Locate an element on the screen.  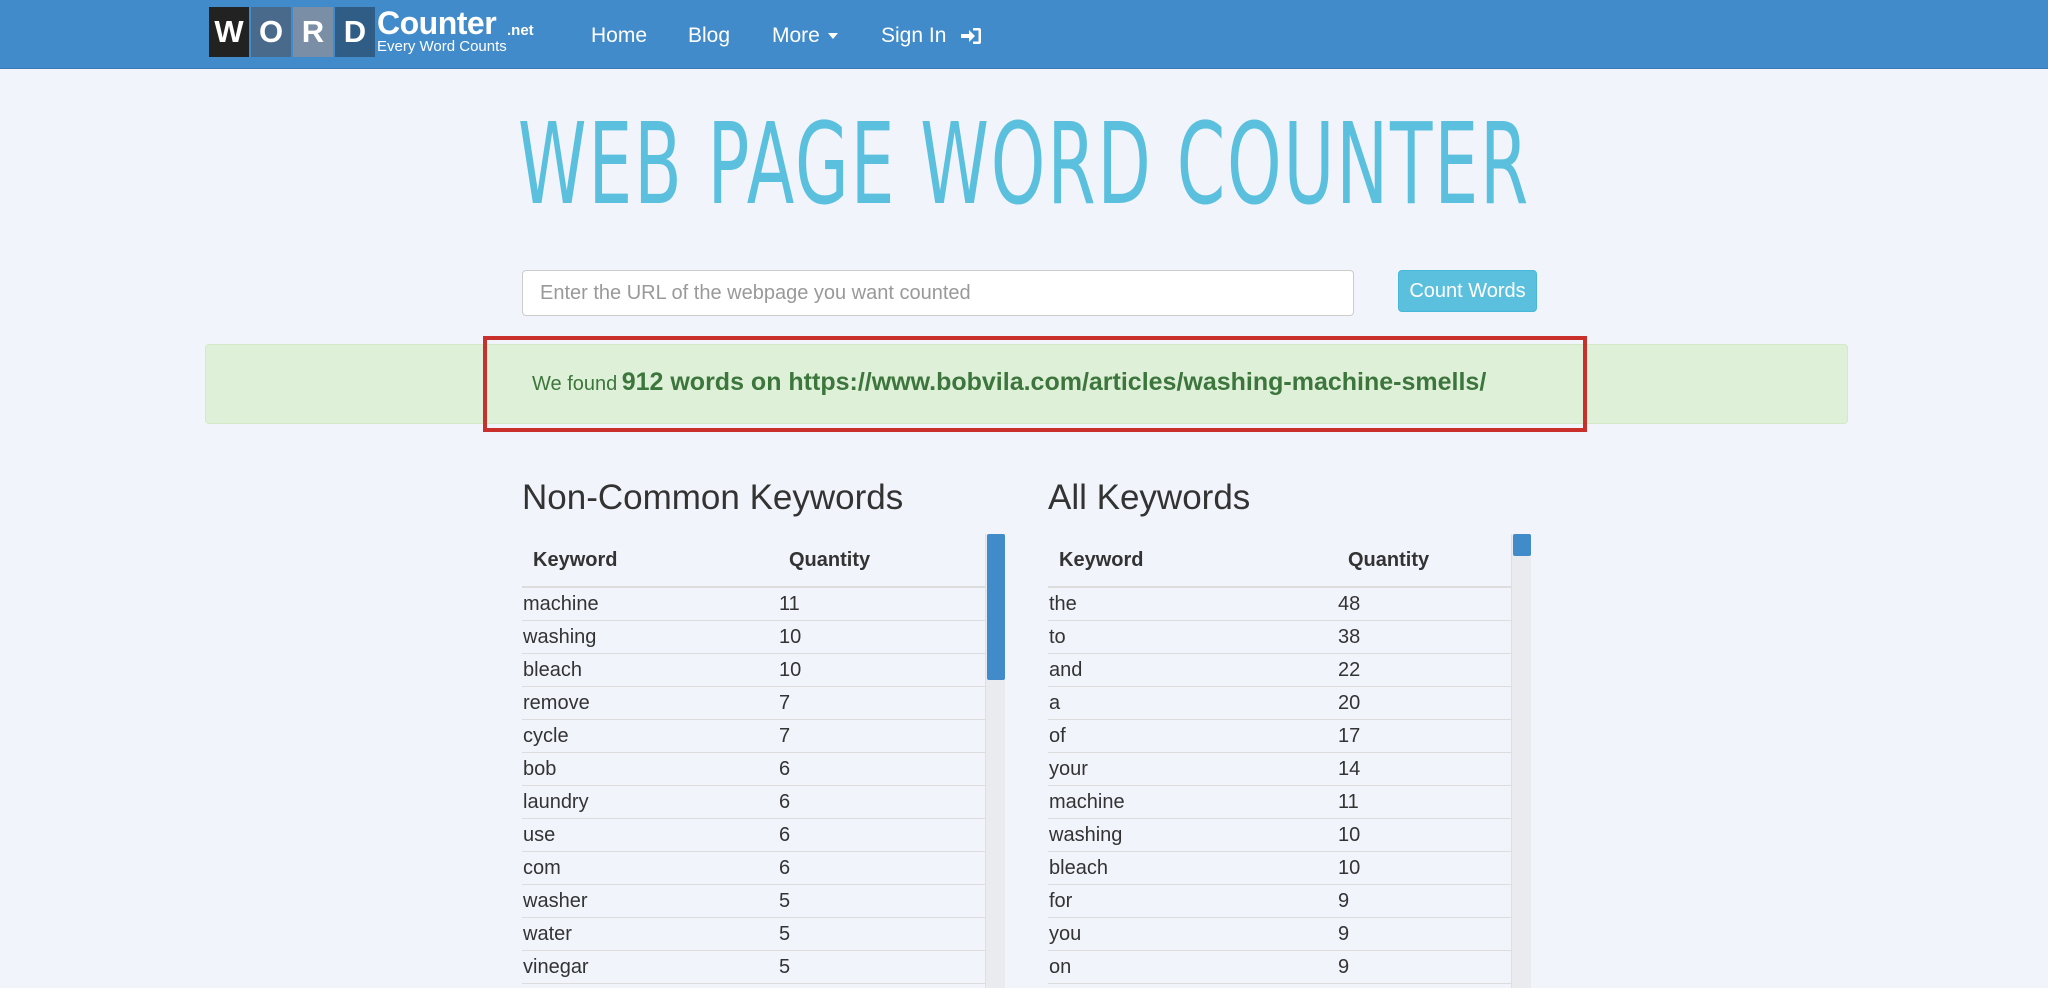
all-keywords-heading: All Keywords is located at coordinates (1149, 497).